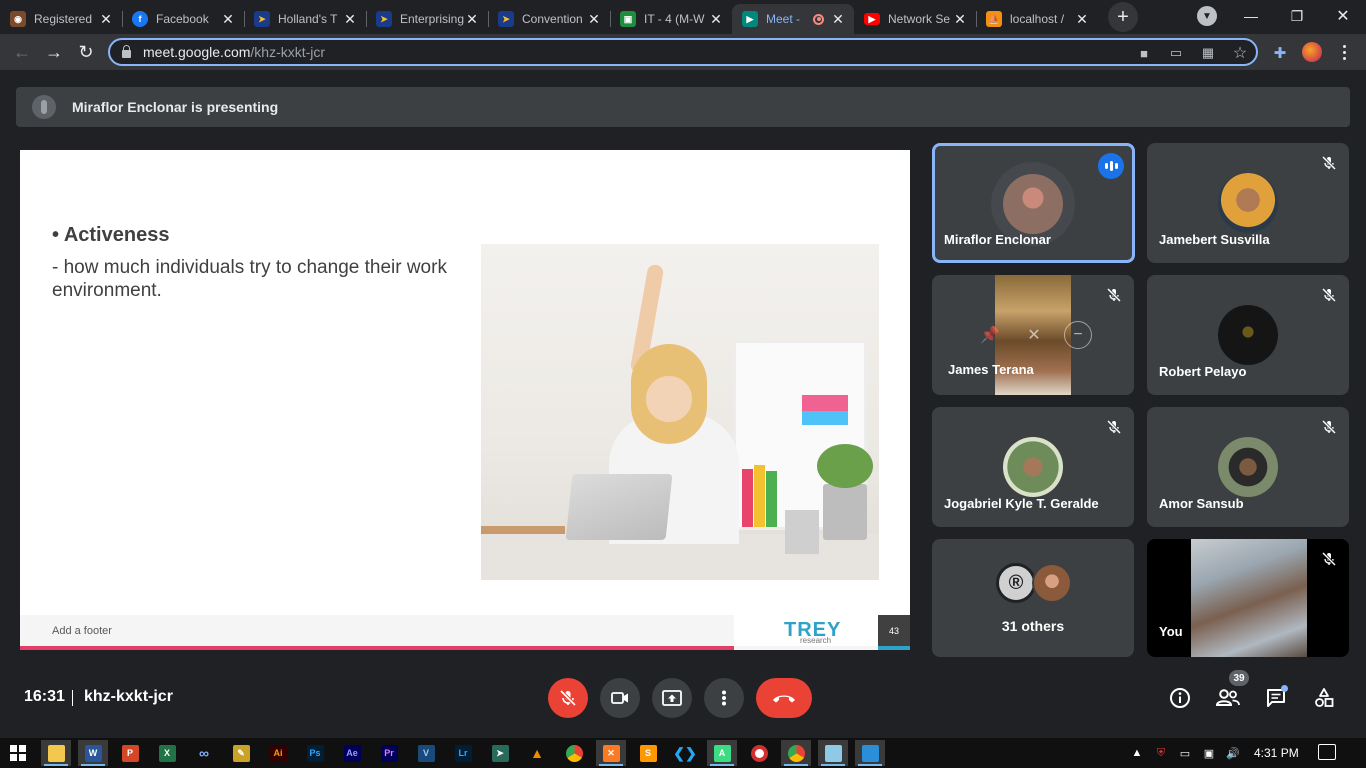  Describe the element at coordinates (990, 335) in the screenshot. I see `pin-icon: 📌` at that location.